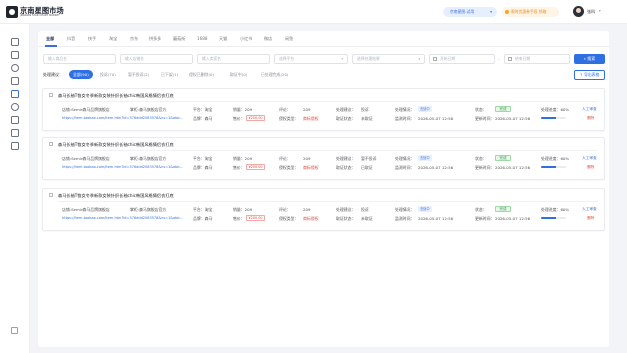 This screenshot has height=353, width=627. What do you see at coordinates (388, 59) in the screenshot?
I see `status-select: 选择处理结果 ▾` at bounding box center [388, 59].